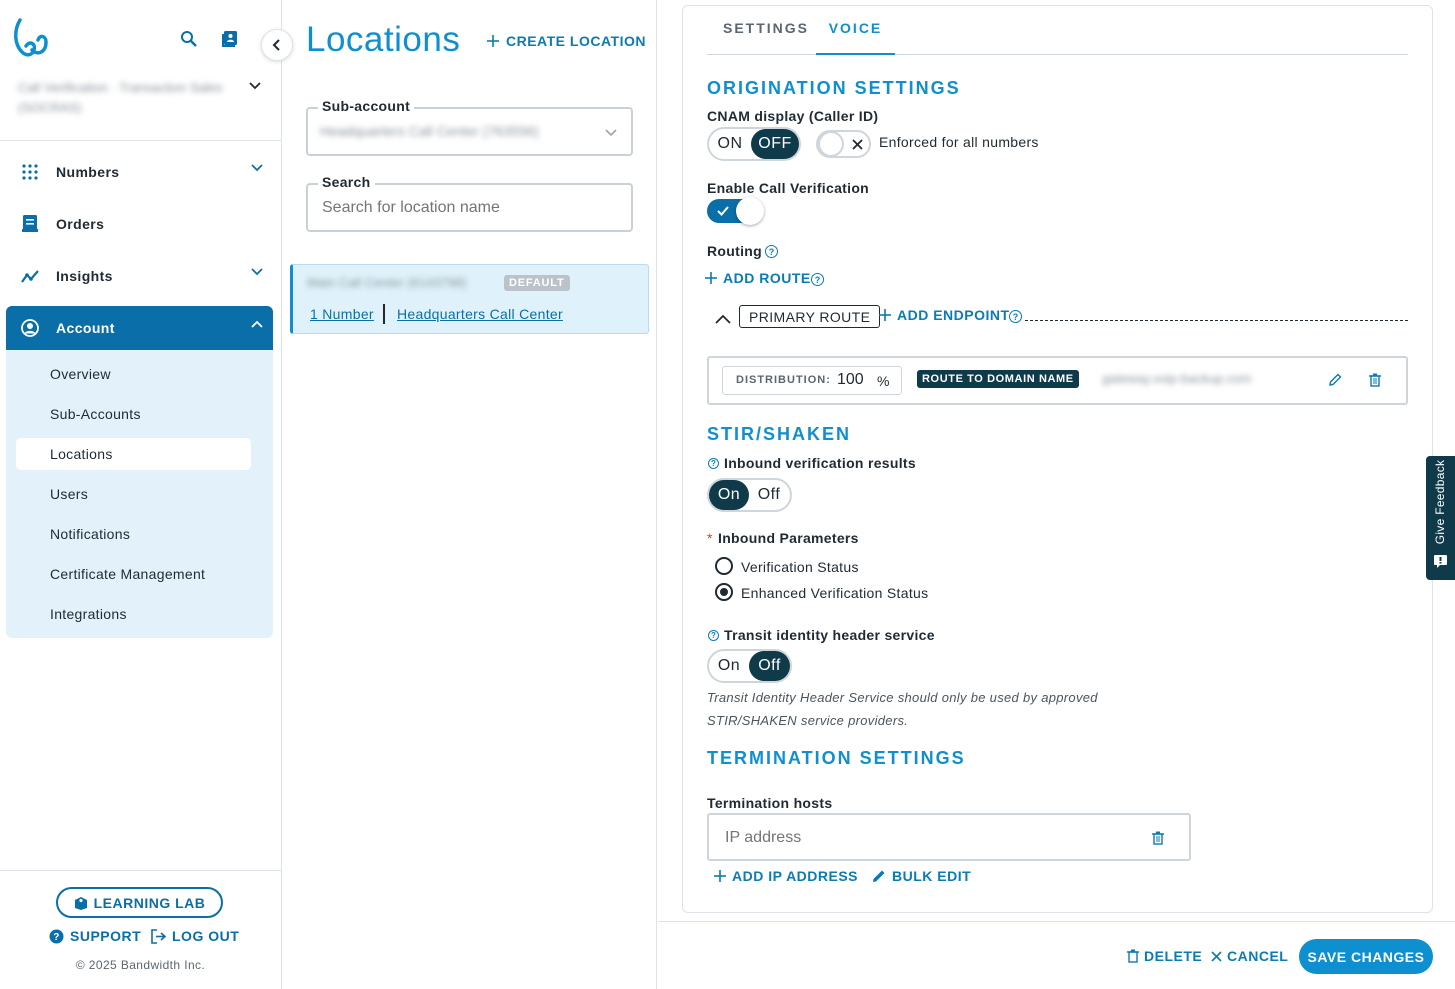 This screenshot has width=1455, height=989. What do you see at coordinates (750, 211) in the screenshot?
I see `switch-knob` at bounding box center [750, 211].